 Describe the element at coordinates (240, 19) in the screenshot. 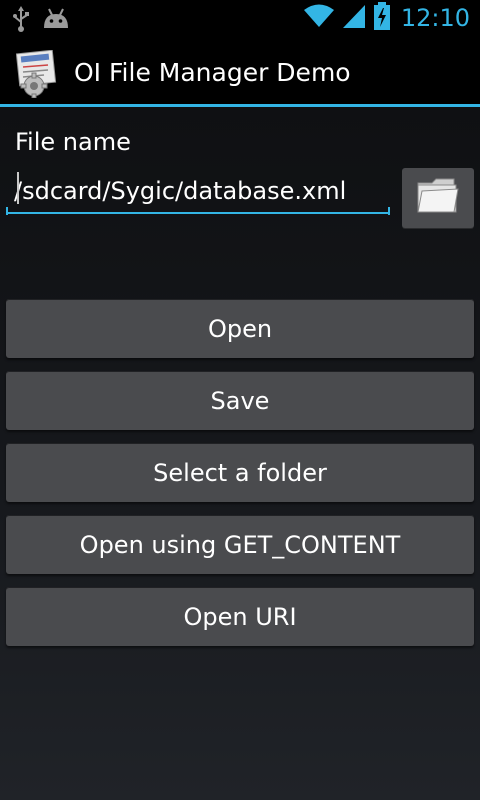

I see `status-bar: 12:10` at that location.